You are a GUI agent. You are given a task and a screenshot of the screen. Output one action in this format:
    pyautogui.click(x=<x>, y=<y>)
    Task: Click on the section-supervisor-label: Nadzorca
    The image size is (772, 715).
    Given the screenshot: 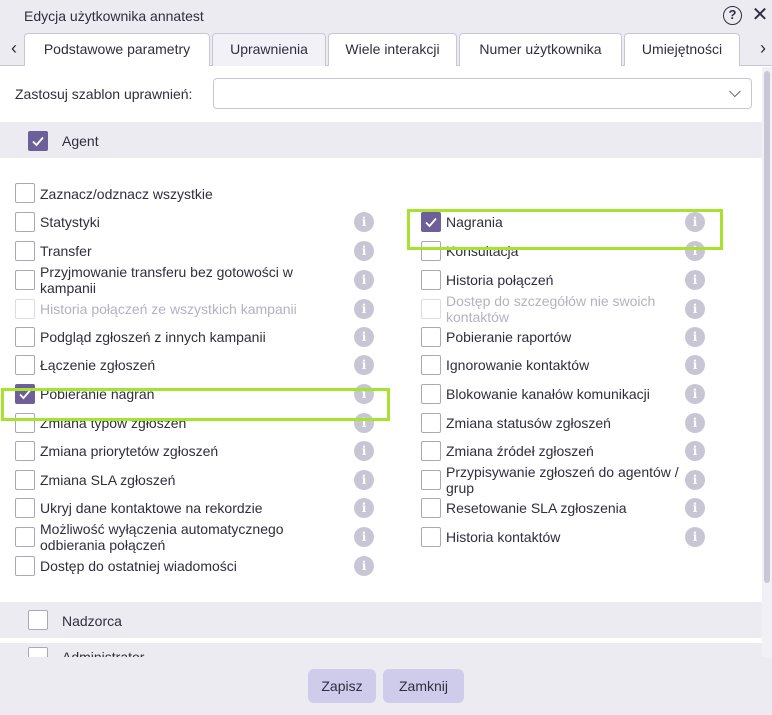 What is the action you would take?
    pyautogui.click(x=92, y=621)
    